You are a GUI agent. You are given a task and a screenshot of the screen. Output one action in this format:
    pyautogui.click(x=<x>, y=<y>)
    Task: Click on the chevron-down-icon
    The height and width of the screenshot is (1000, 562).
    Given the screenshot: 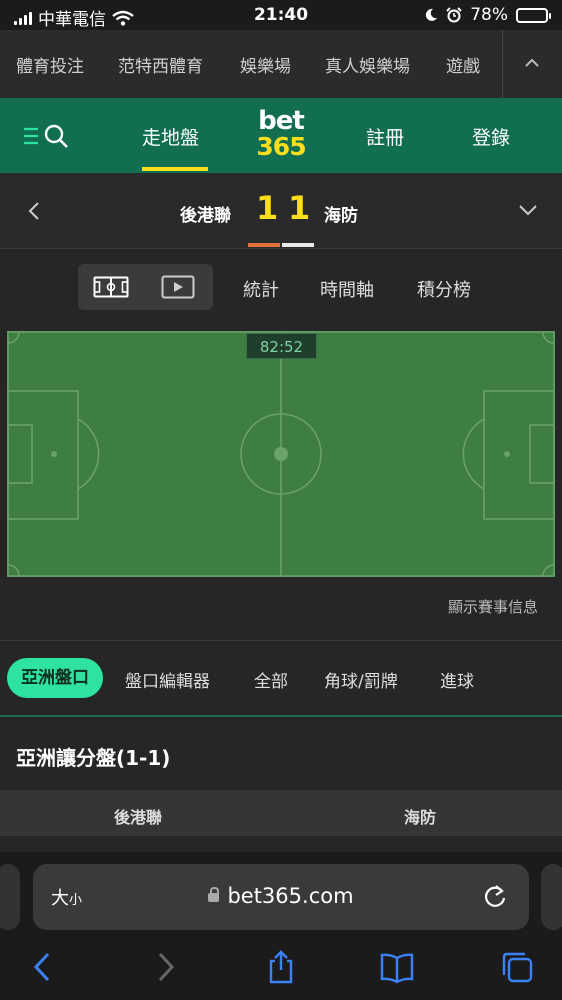 What is the action you would take?
    pyautogui.click(x=528, y=210)
    